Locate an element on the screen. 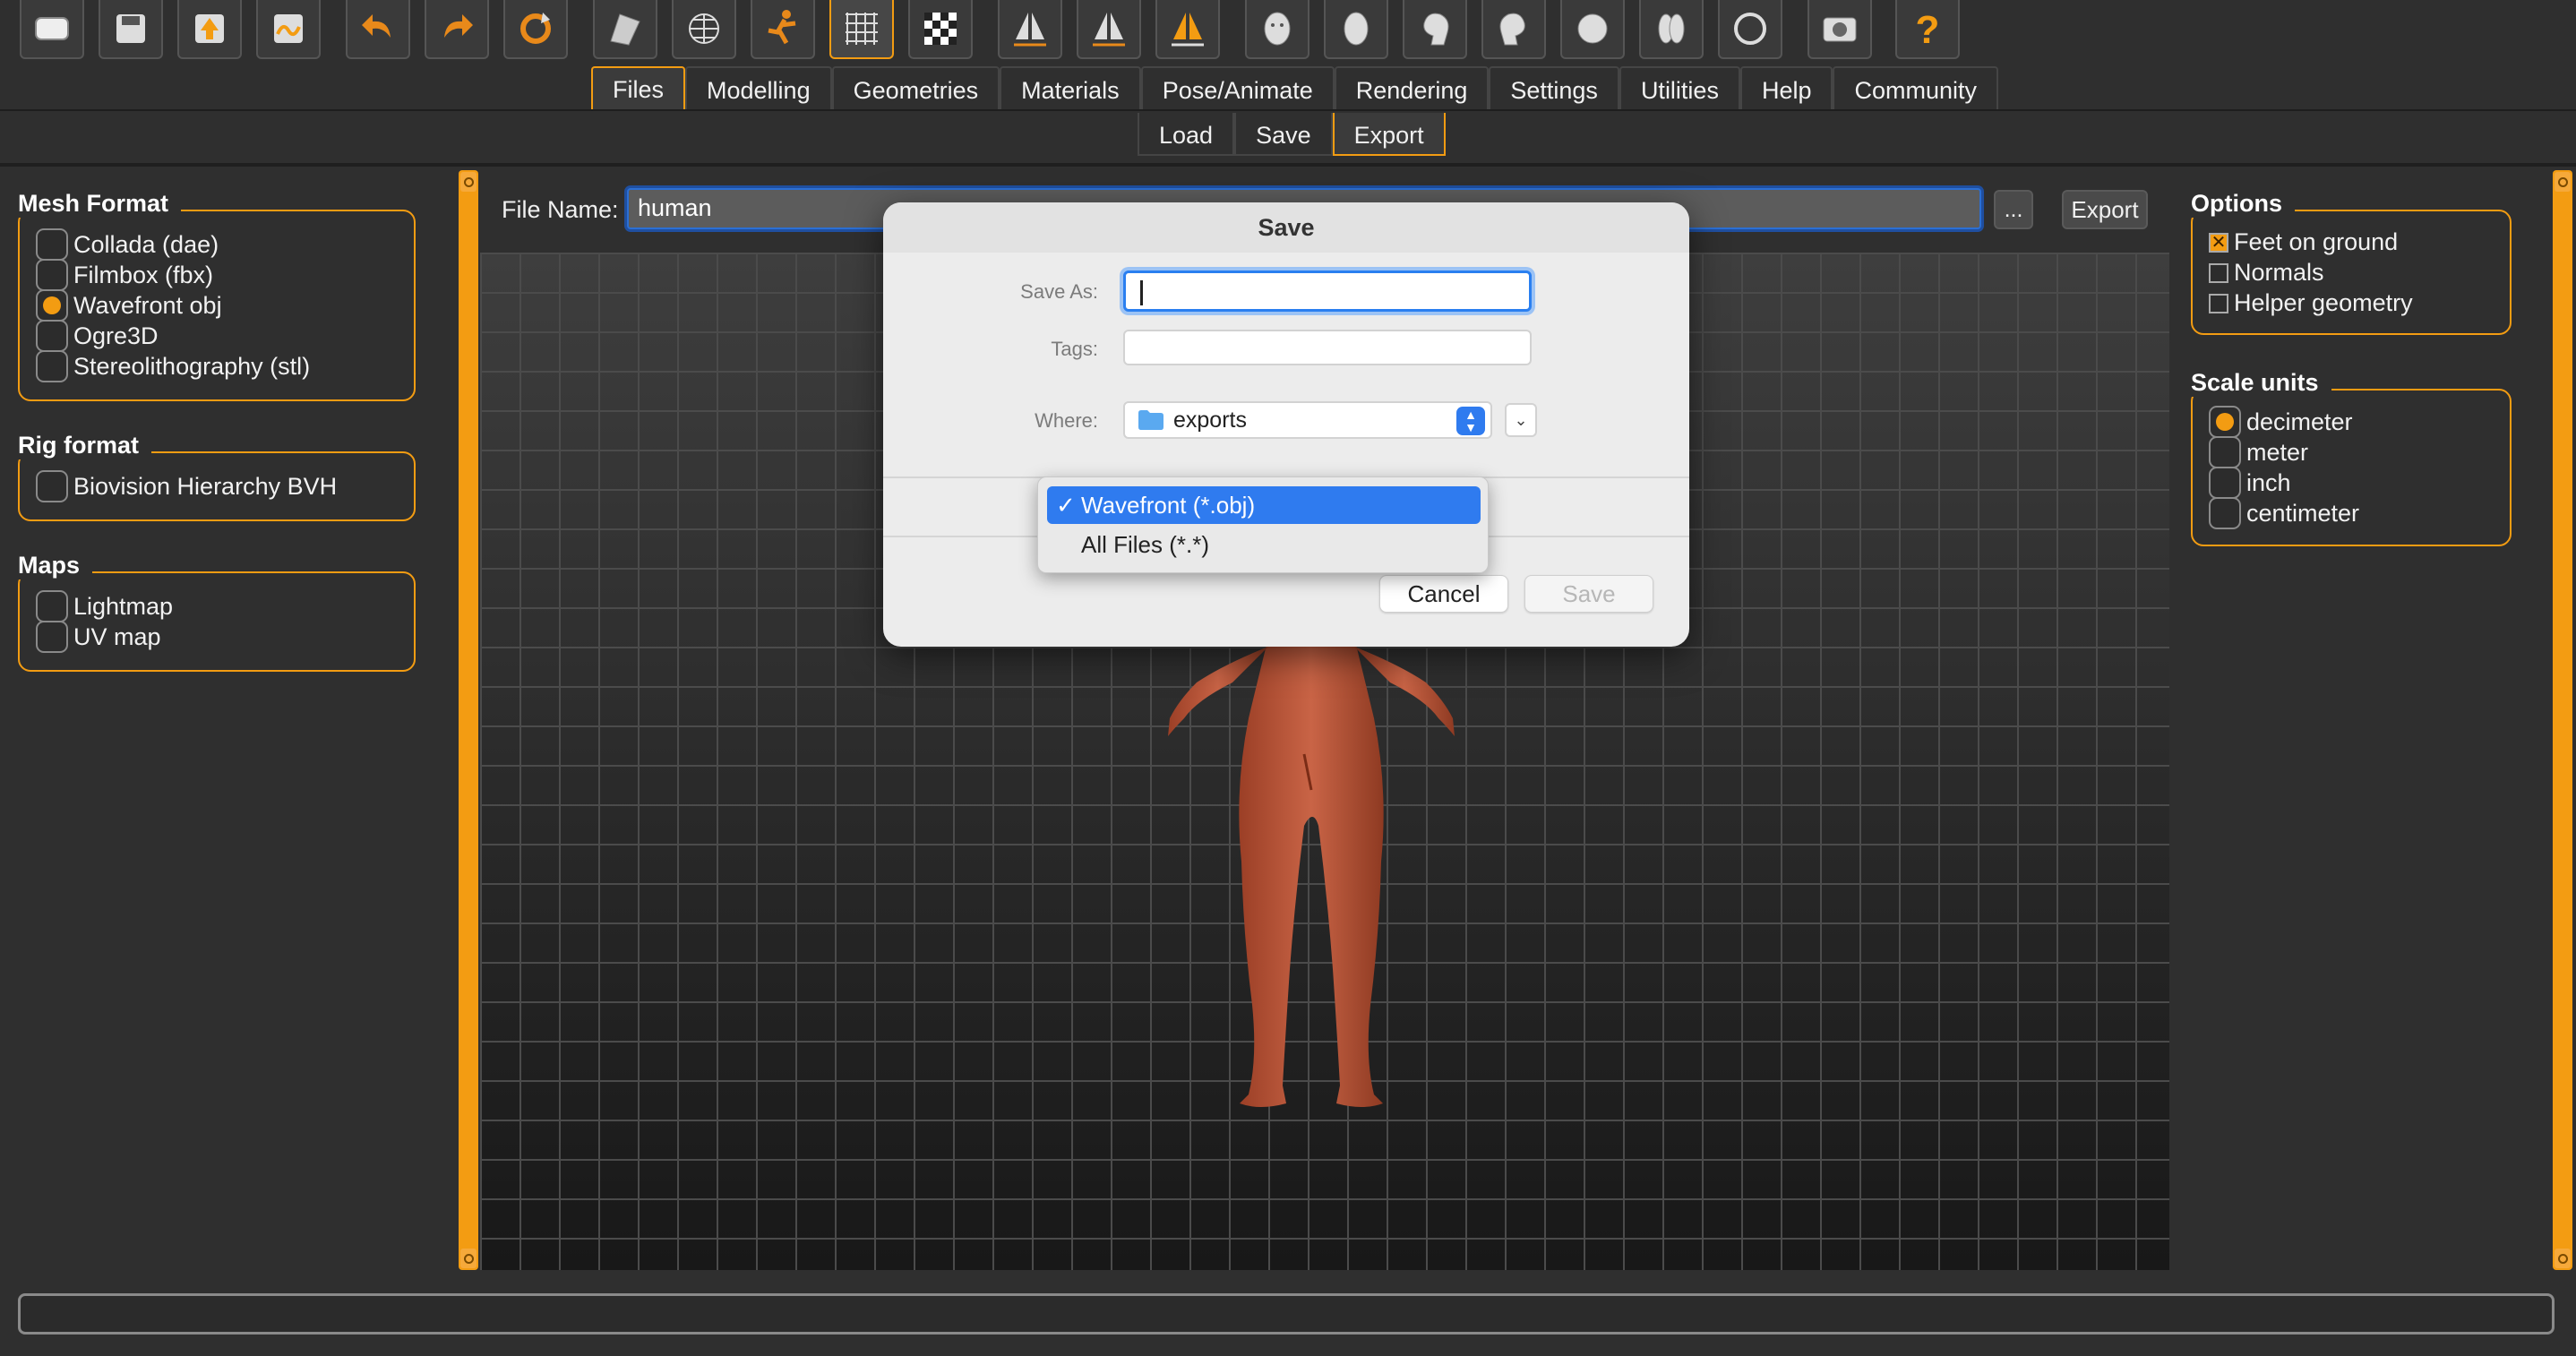 This screenshot has height=1356, width=2576. export-wave-icon is located at coordinates (288, 29).